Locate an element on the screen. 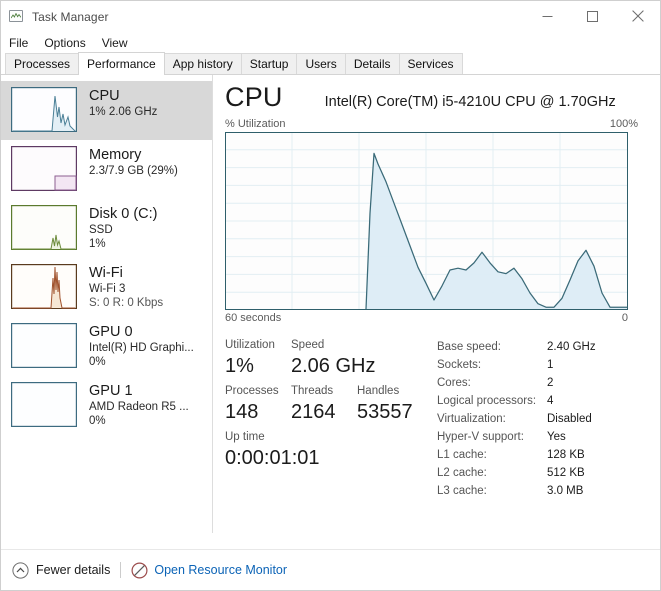 This screenshot has height=591, width=661. sidebar-item-wifi-line1: Wi-Fi 3 is located at coordinates (107, 289).